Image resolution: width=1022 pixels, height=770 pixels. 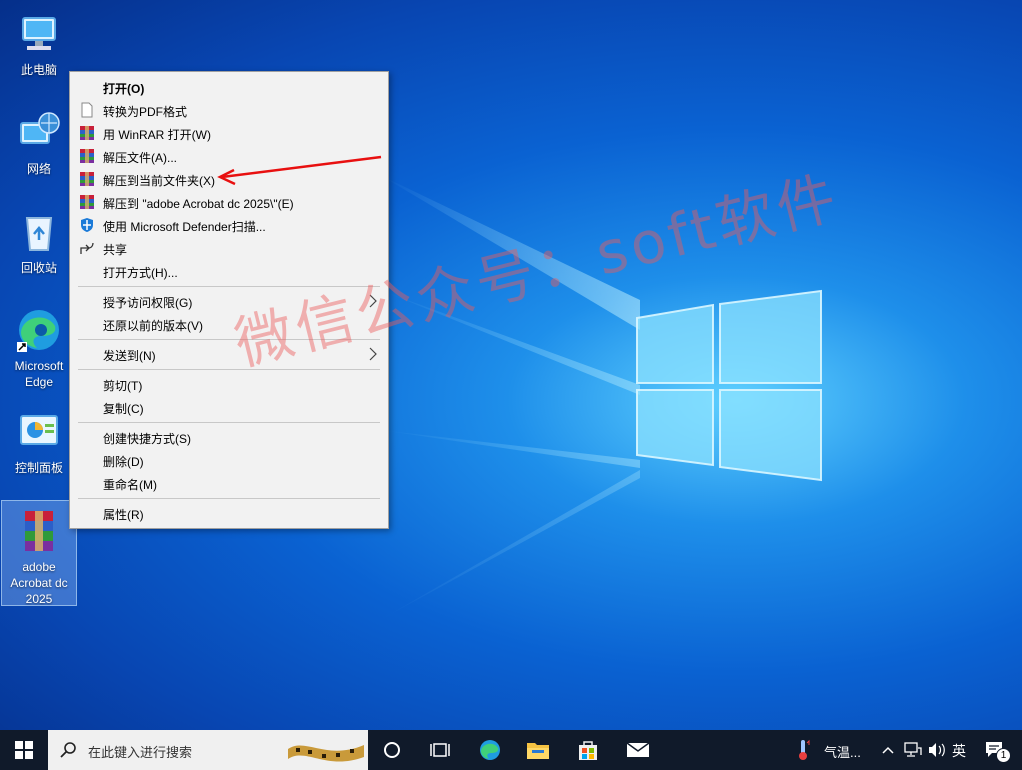 I want to click on menu-item-label: 创建快捷方式(S), so click(x=147, y=439).